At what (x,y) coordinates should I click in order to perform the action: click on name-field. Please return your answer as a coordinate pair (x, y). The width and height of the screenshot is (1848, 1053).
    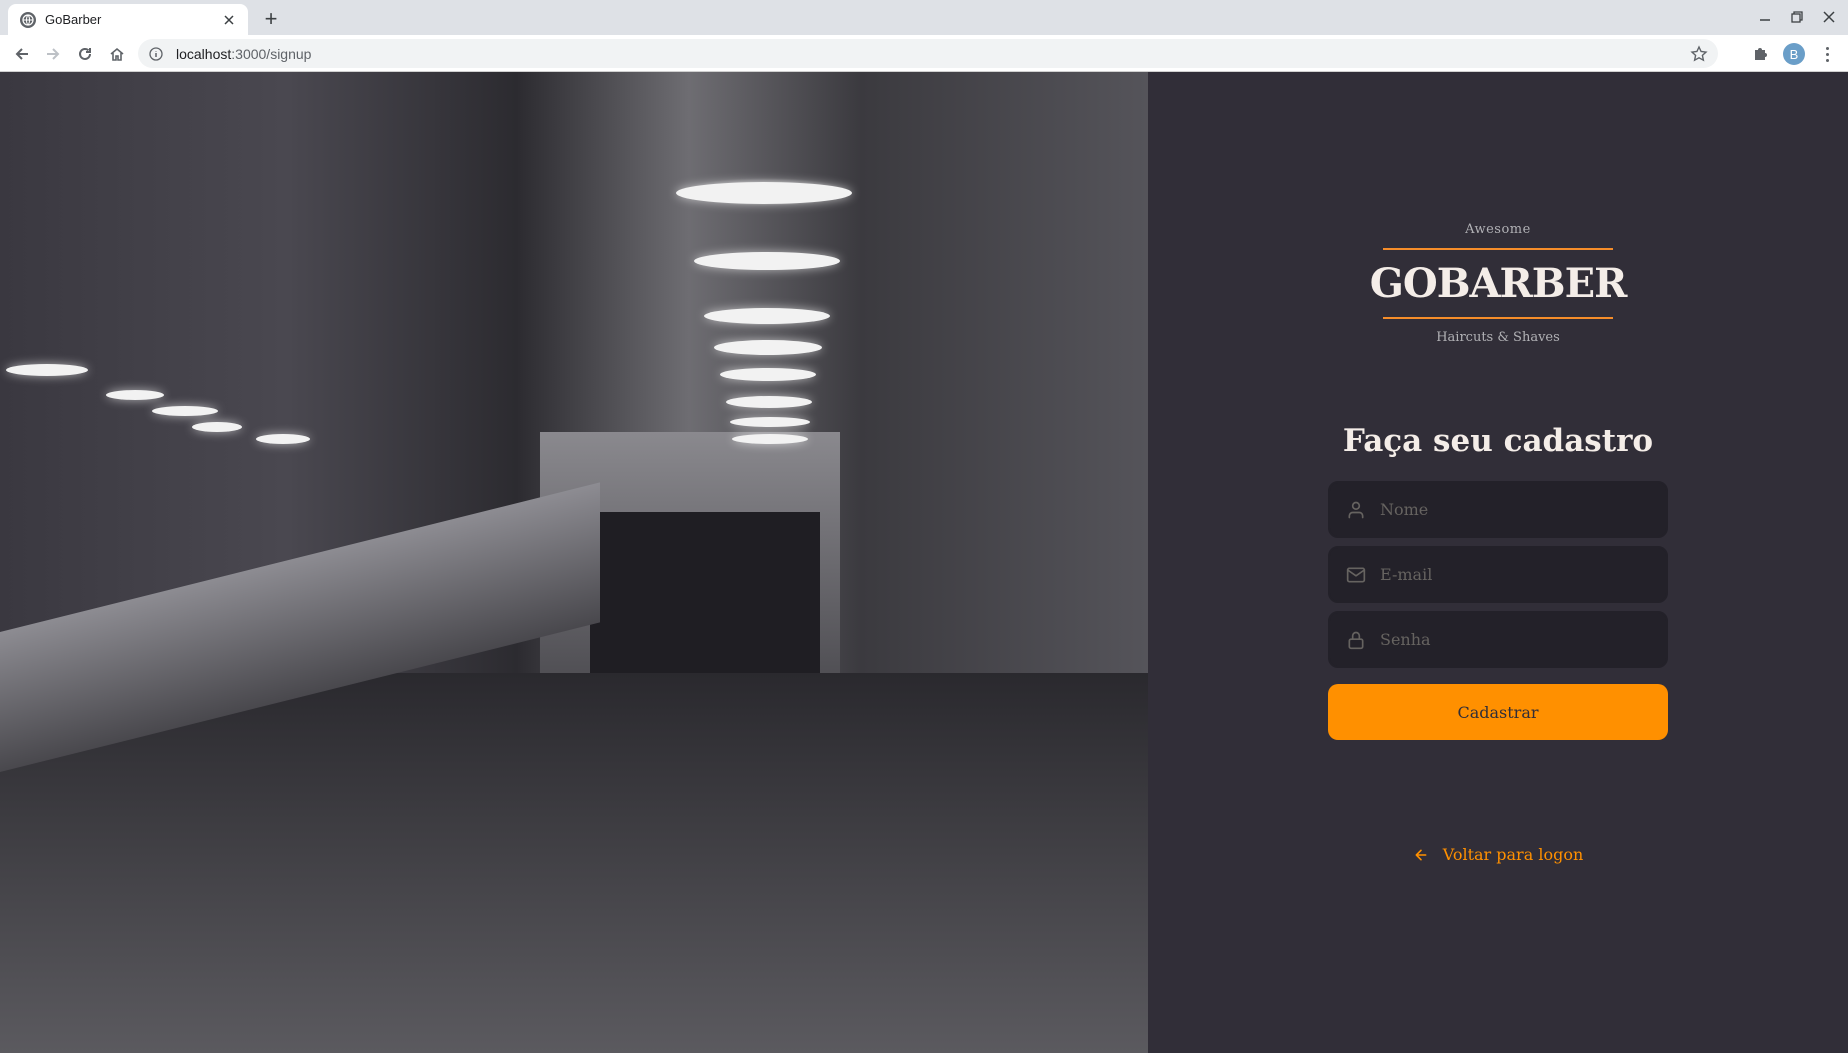
    Looking at the image, I should click on (1498, 509).